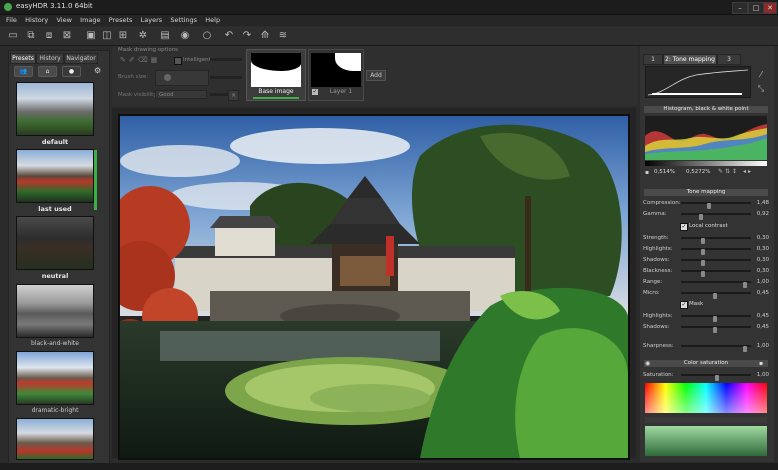 This screenshot has height=470, width=778. What do you see at coordinates (276, 75) in the screenshot?
I see `layer-base-image: Base image` at bounding box center [276, 75].